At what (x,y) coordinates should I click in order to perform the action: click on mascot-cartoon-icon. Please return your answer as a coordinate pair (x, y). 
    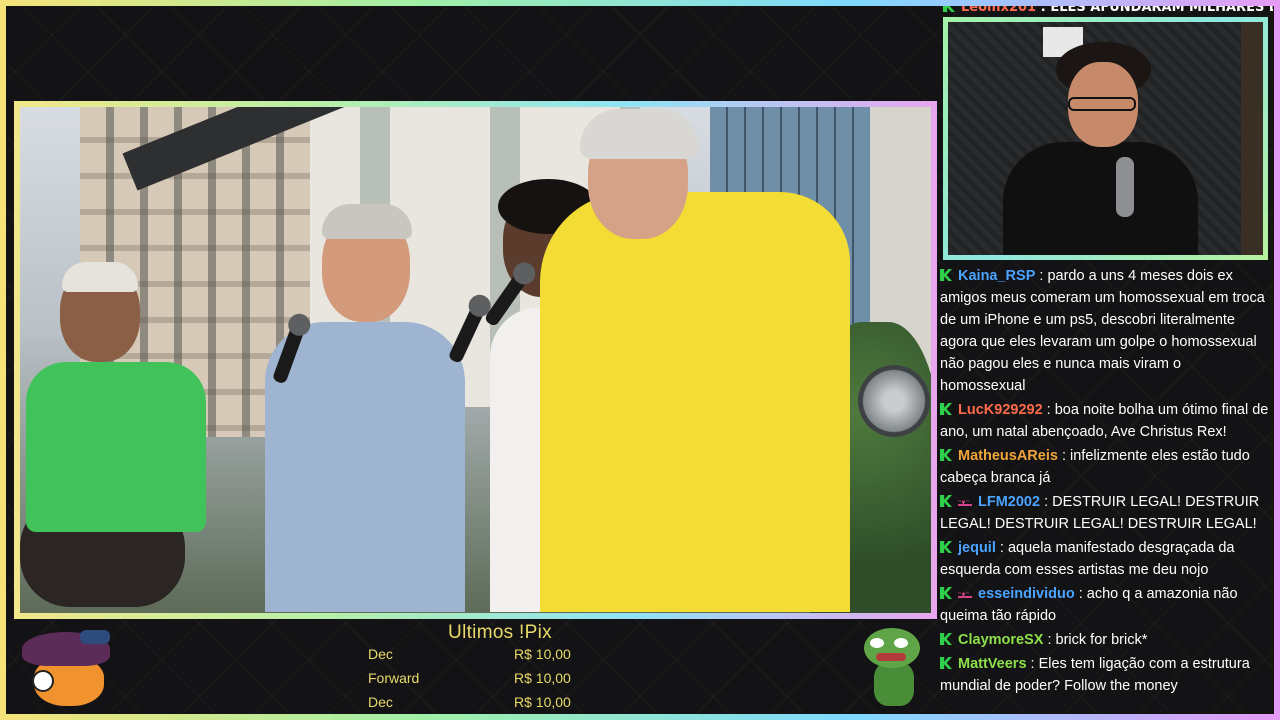
    Looking at the image, I should click on (69, 670).